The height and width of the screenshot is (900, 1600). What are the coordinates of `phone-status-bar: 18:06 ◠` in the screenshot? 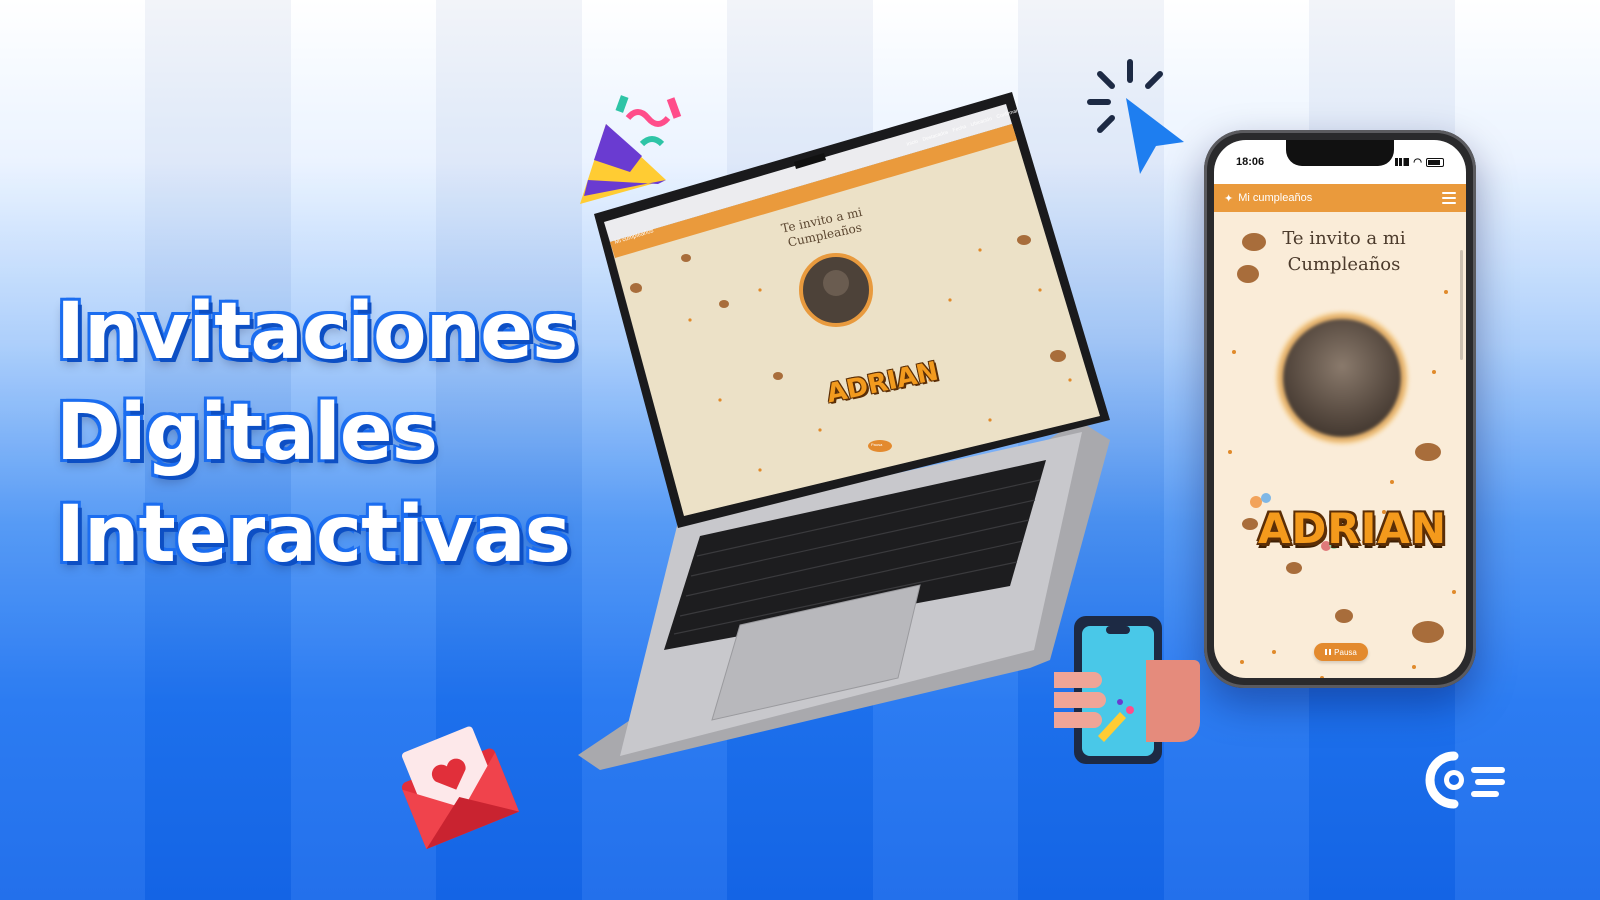 It's located at (1340, 162).